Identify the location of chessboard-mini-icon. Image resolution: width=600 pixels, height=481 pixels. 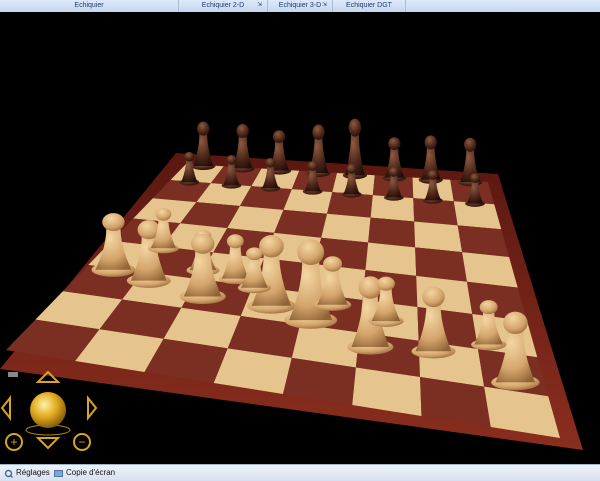
(13, 374).